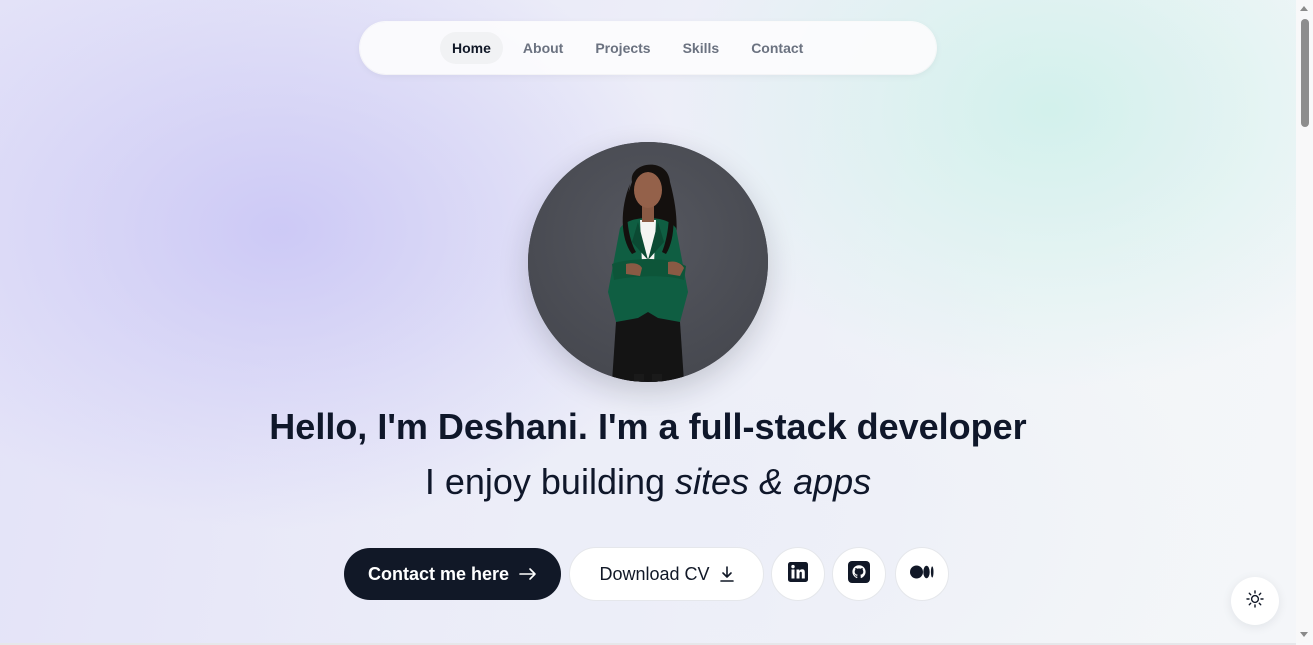 This screenshot has height=645, width=1313. What do you see at coordinates (1305, 73) in the screenshot?
I see `scrollbar-thumb` at bounding box center [1305, 73].